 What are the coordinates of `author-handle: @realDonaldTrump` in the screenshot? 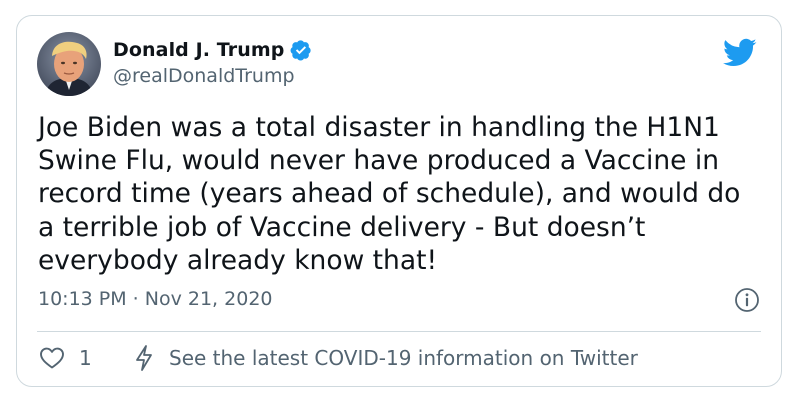 It's located at (204, 76).